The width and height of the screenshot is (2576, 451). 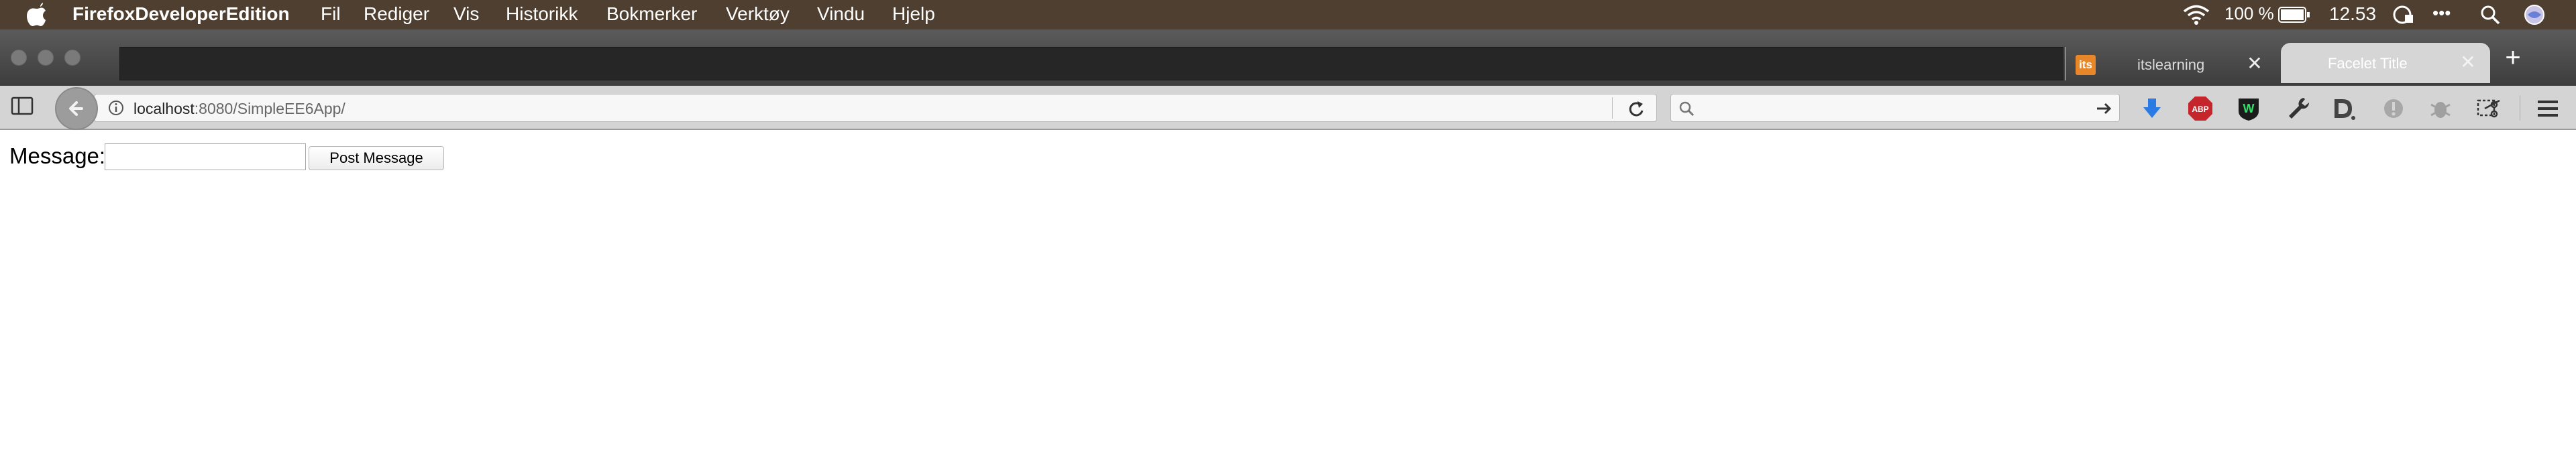 What do you see at coordinates (2441, 13) in the screenshot?
I see `more-icon: •••` at bounding box center [2441, 13].